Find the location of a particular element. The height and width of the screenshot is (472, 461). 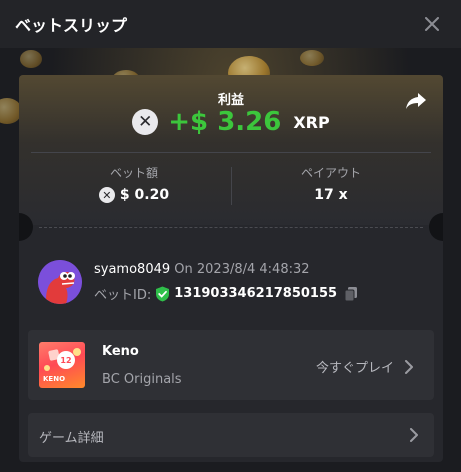

avatar-dino-icon is located at coordinates (60, 282).